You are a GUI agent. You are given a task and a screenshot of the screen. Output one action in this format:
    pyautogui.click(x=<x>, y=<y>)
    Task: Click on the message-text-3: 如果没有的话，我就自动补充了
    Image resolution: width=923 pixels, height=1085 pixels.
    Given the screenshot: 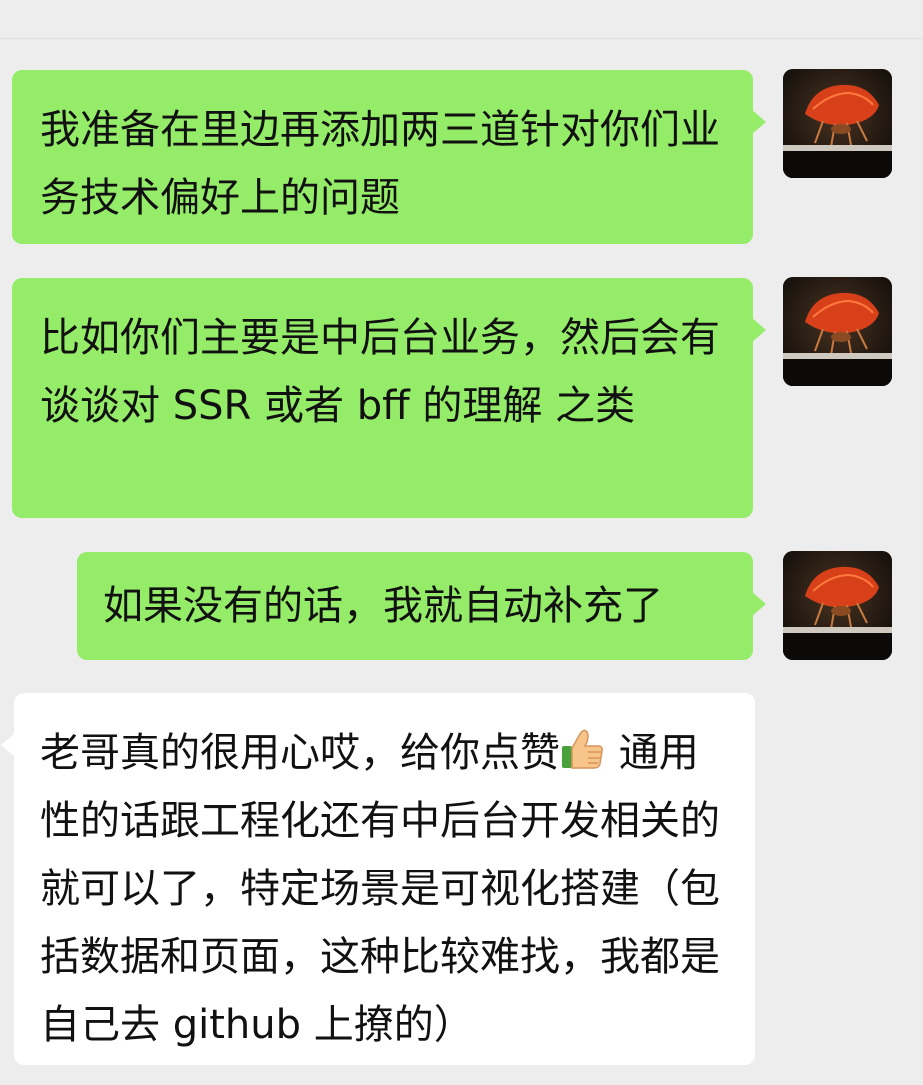 What is the action you would take?
    pyautogui.click(x=383, y=606)
    